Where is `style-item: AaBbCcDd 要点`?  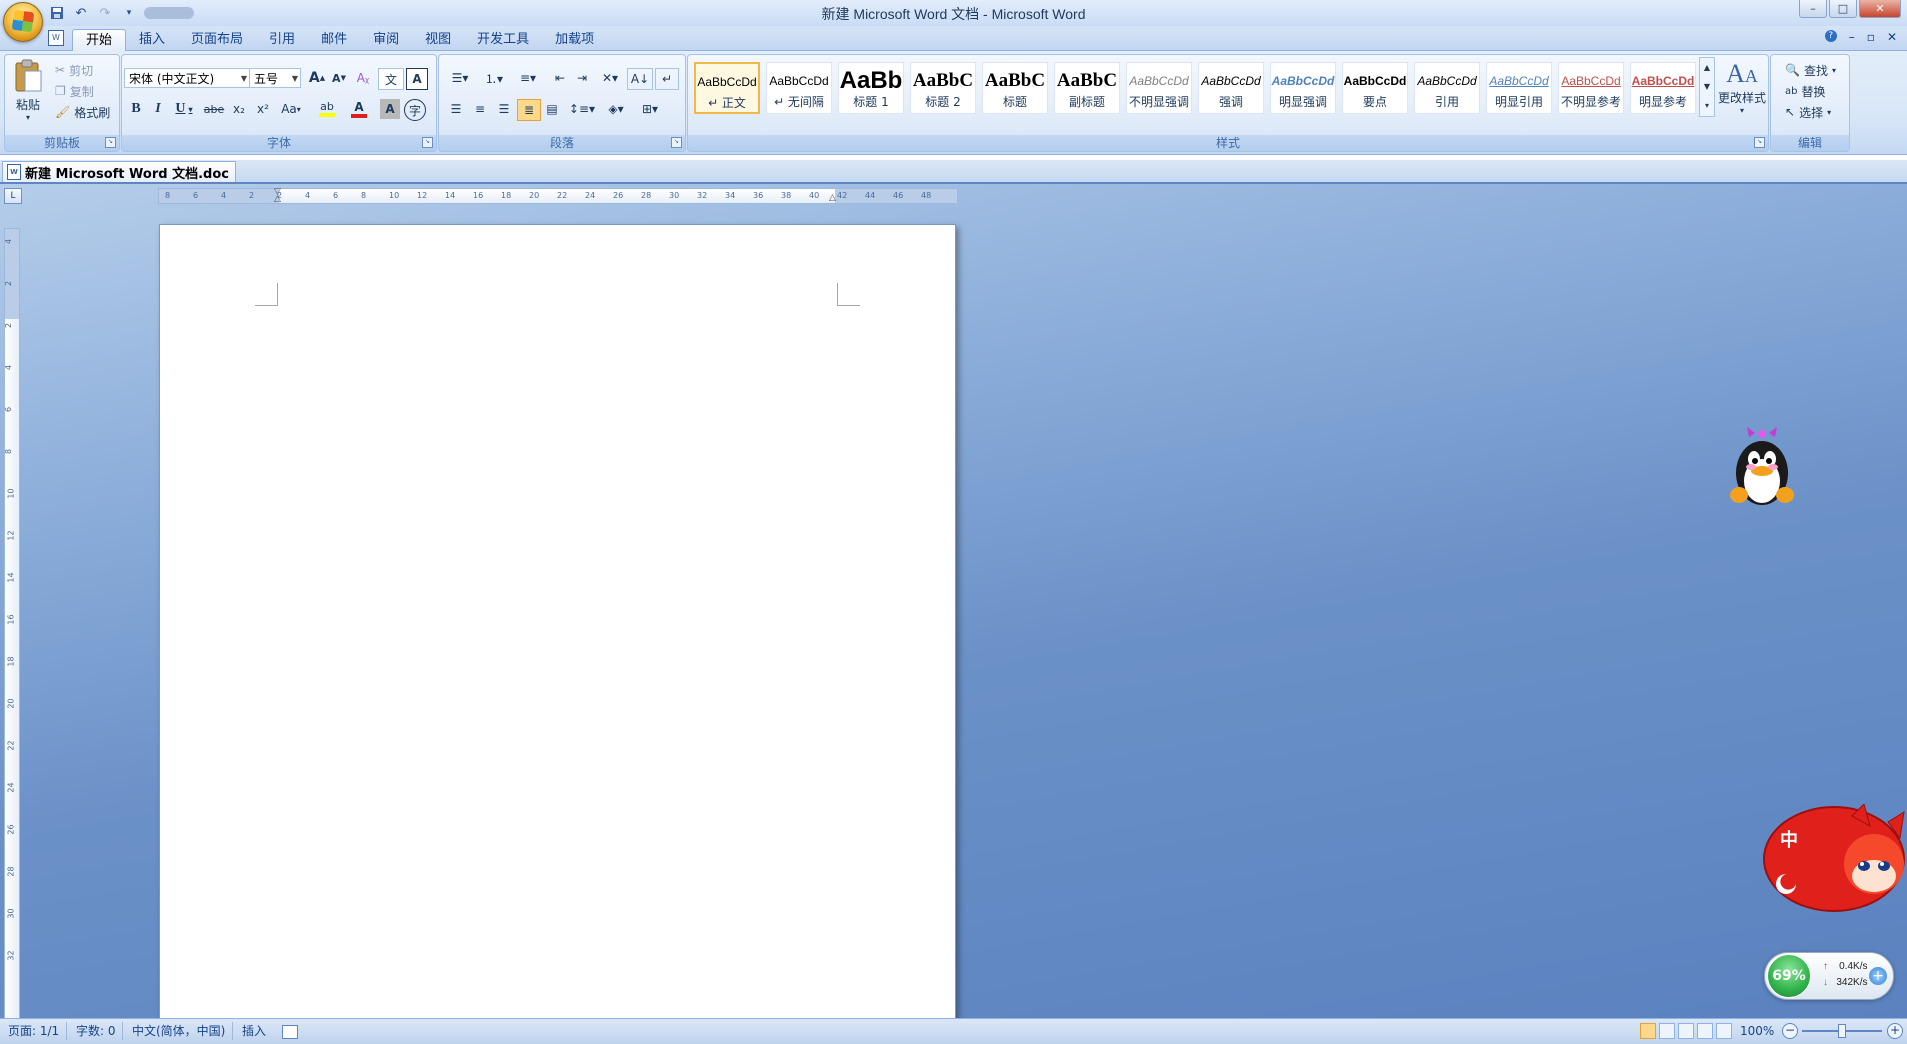
style-item: AaBbCcDd 要点 is located at coordinates (1375, 88).